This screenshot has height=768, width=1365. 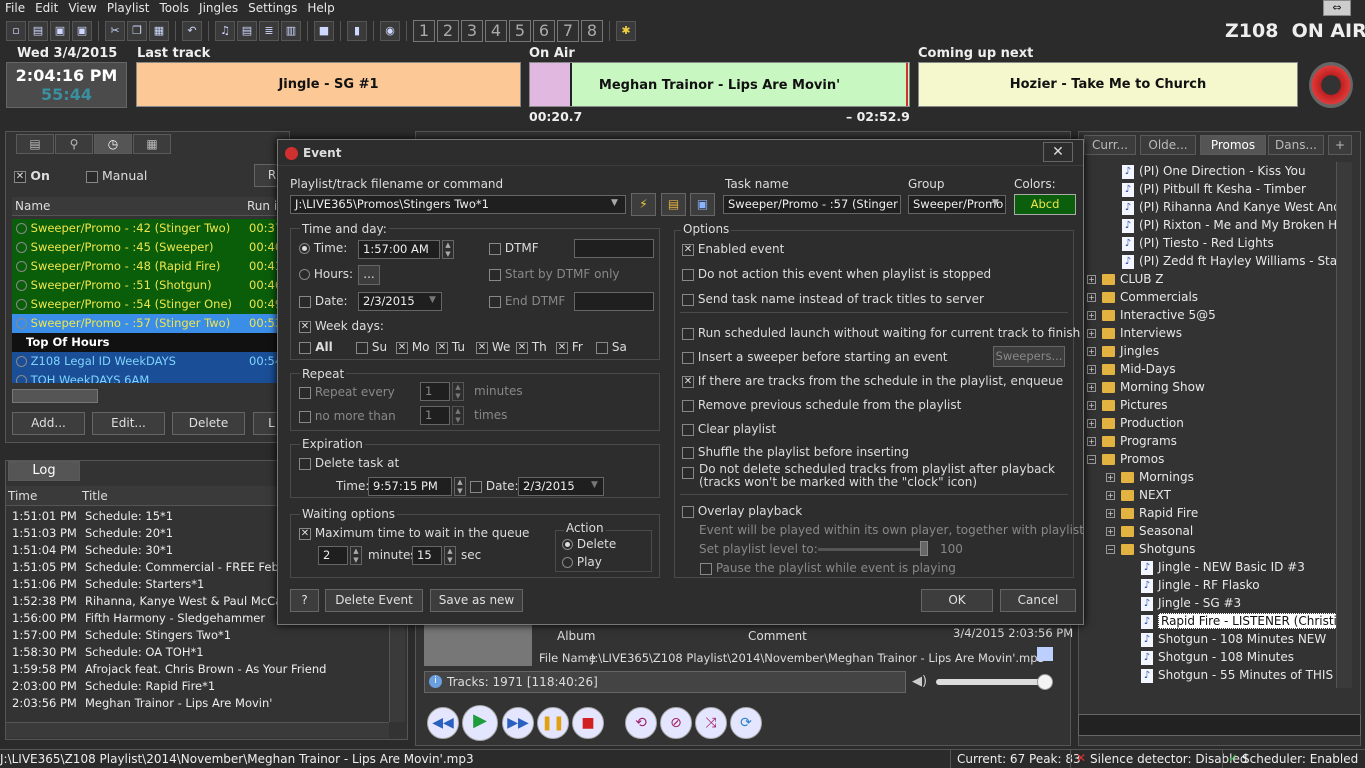 What do you see at coordinates (626, 31) in the screenshot?
I see `effects-icon: ✱` at bounding box center [626, 31].